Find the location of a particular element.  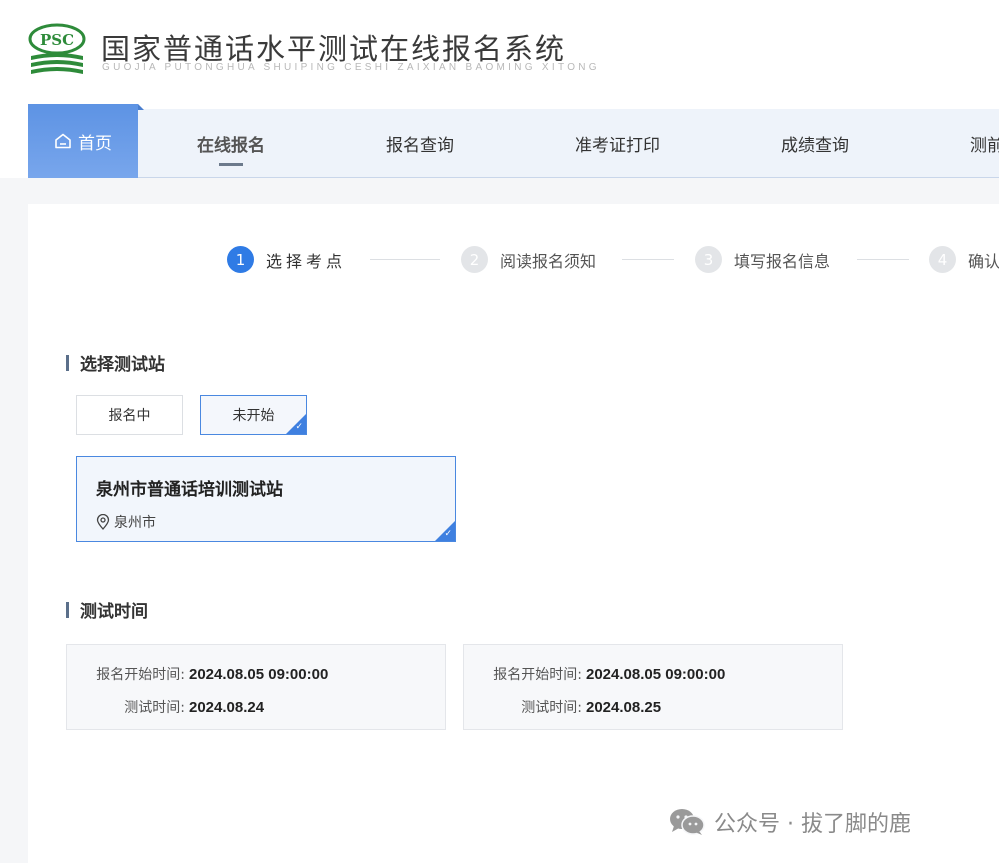

station-card: 泉州市普通话培训测试站 泉州市 ✓ is located at coordinates (266, 499).